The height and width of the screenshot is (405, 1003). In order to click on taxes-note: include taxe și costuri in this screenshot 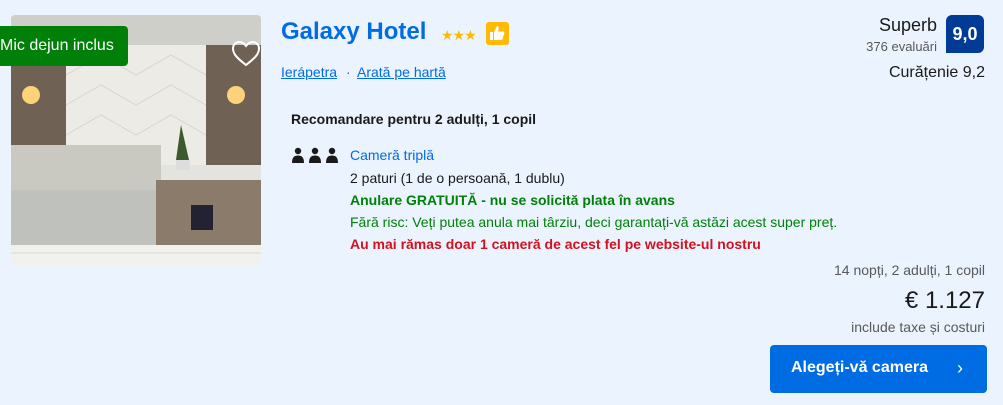, I will do `click(918, 327)`.